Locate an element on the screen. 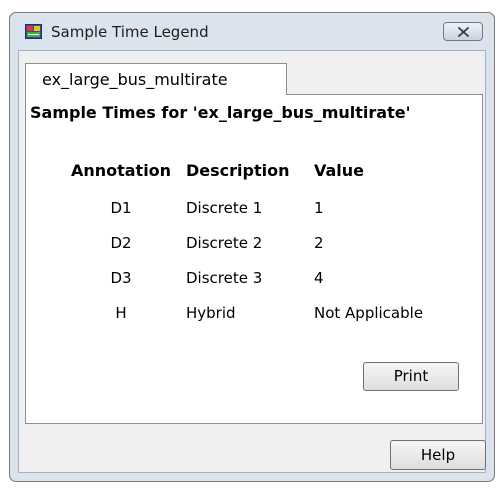  value-cell: 4 is located at coordinates (319, 278).